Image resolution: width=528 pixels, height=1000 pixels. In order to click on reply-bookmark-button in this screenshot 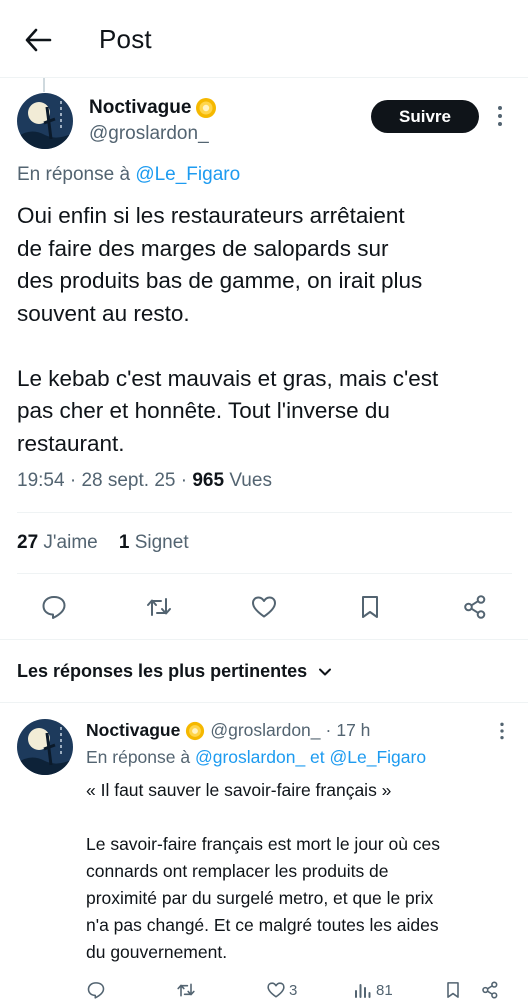, I will do `click(453, 990)`.